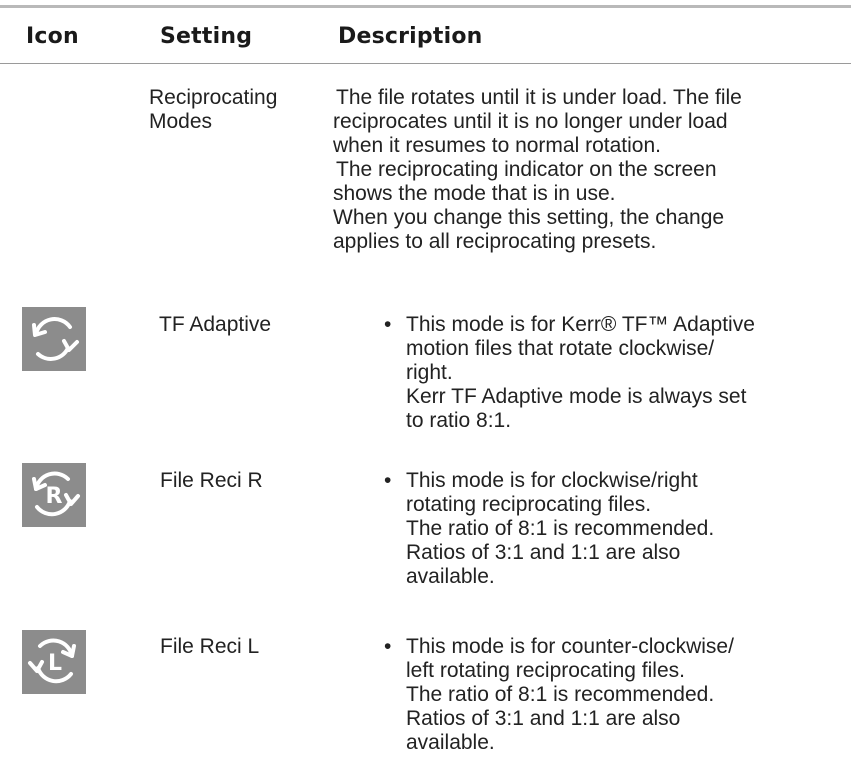  I want to click on description-line: This mode is for Kerr® TF™ Adaptive, so click(580, 324).